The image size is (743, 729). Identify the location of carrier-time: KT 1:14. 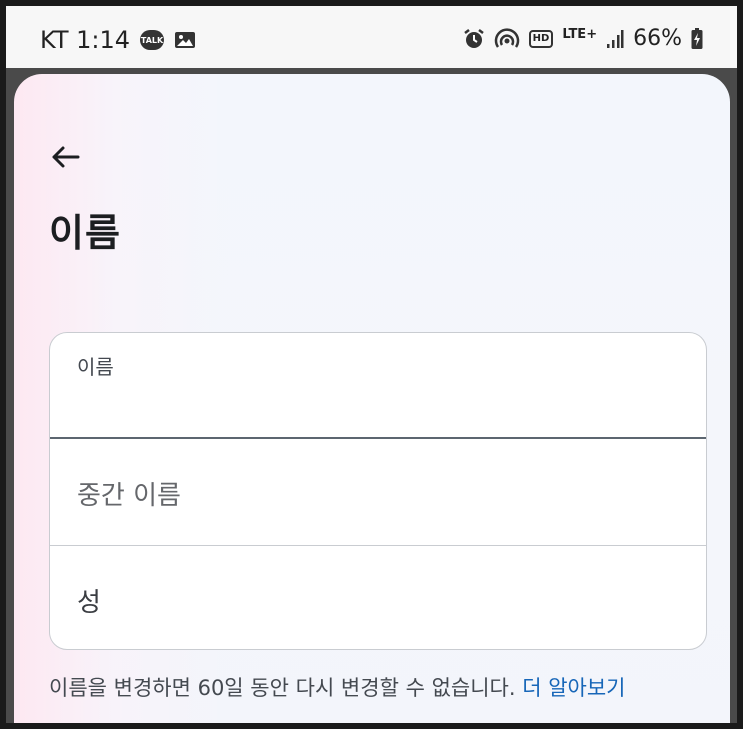
(85, 40).